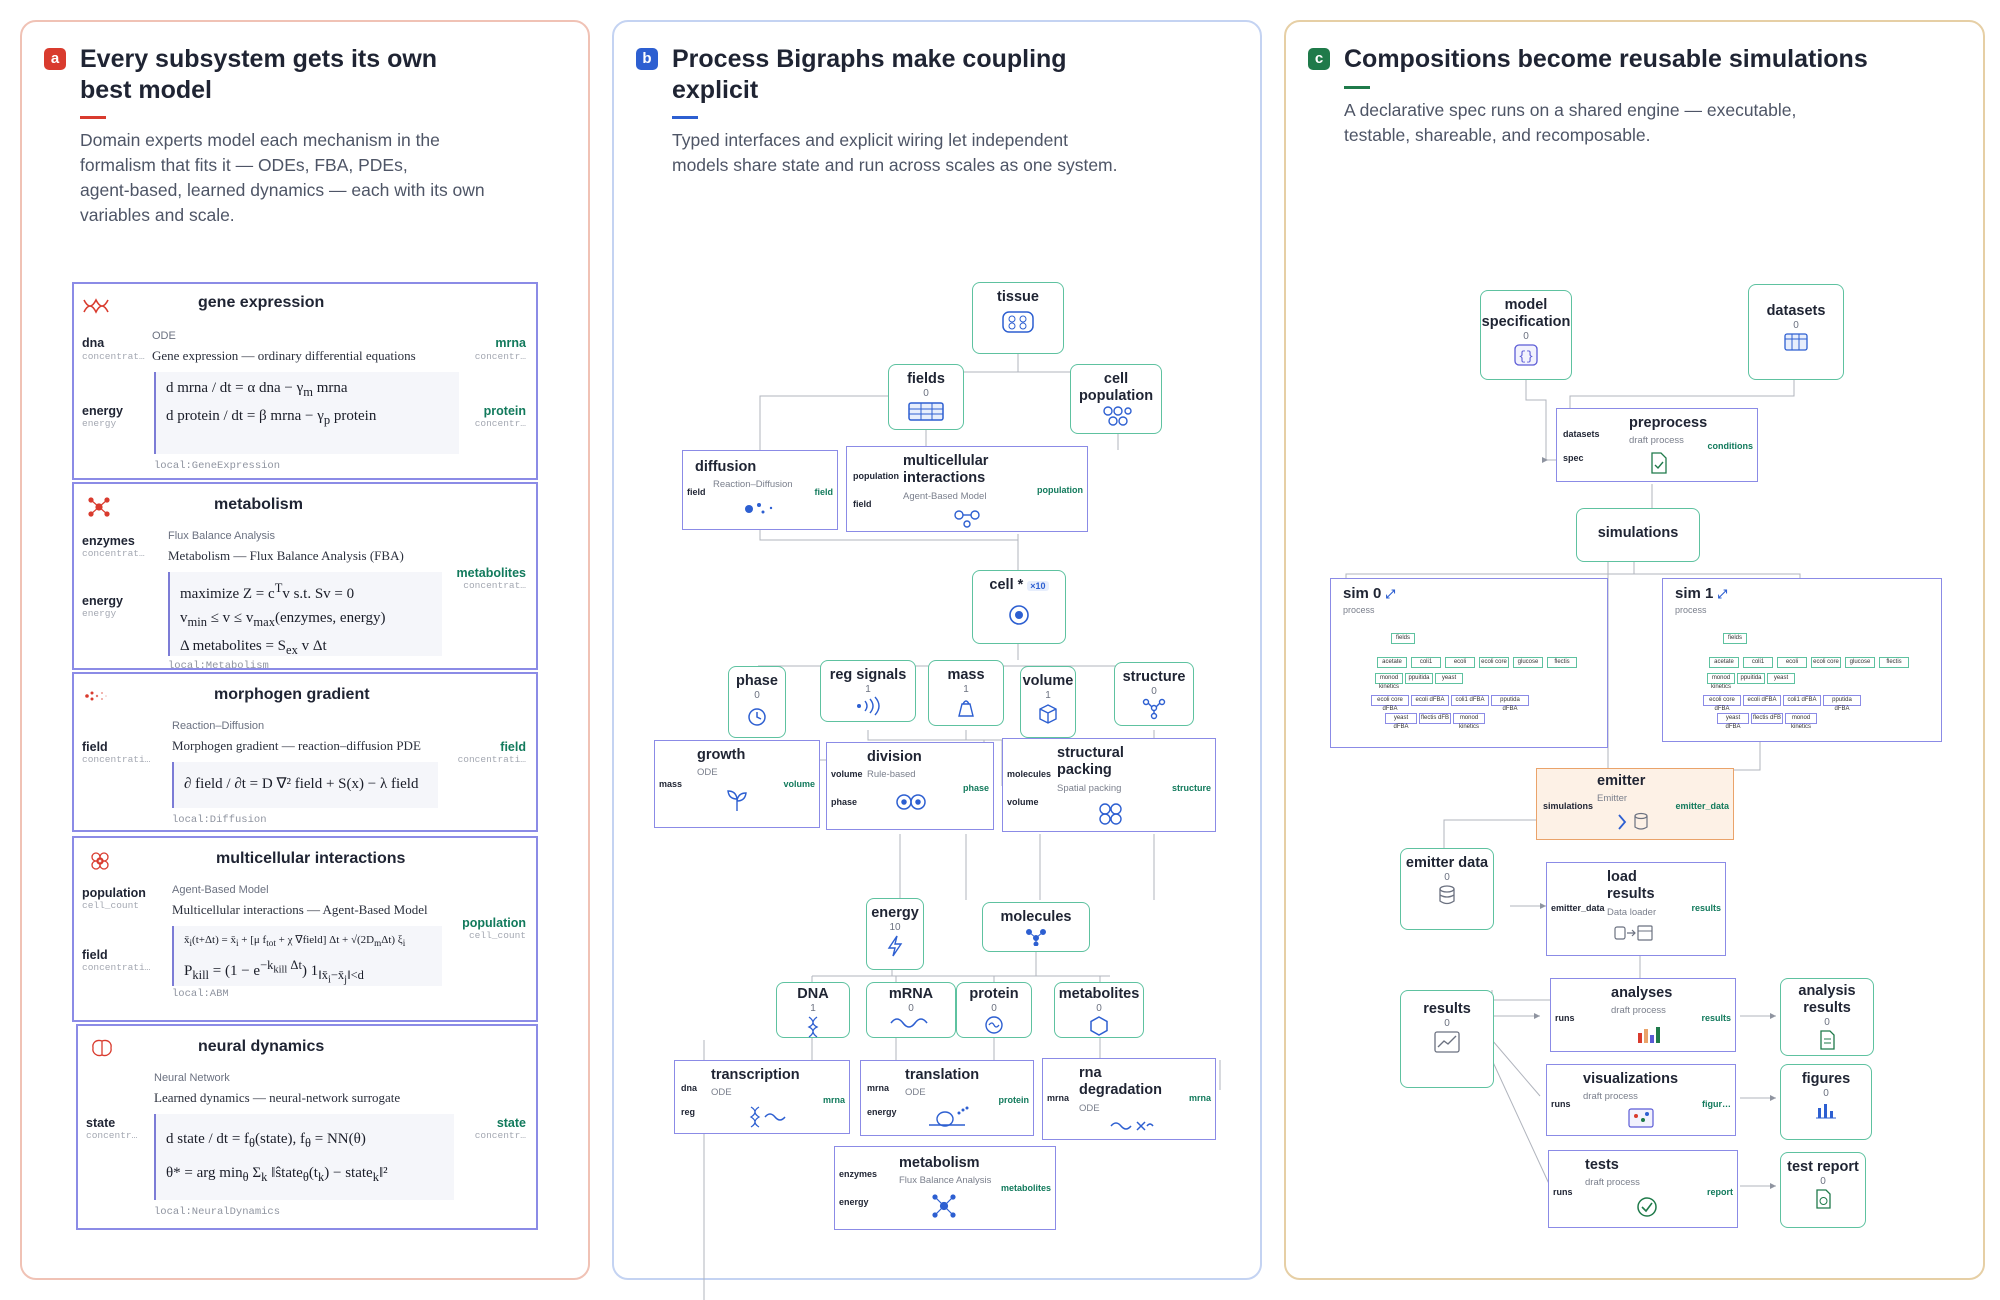 Image resolution: width=2000 pixels, height=1300 pixels. Describe the element at coordinates (1827, 999) in the screenshot. I see `store-label: analysis results` at that location.